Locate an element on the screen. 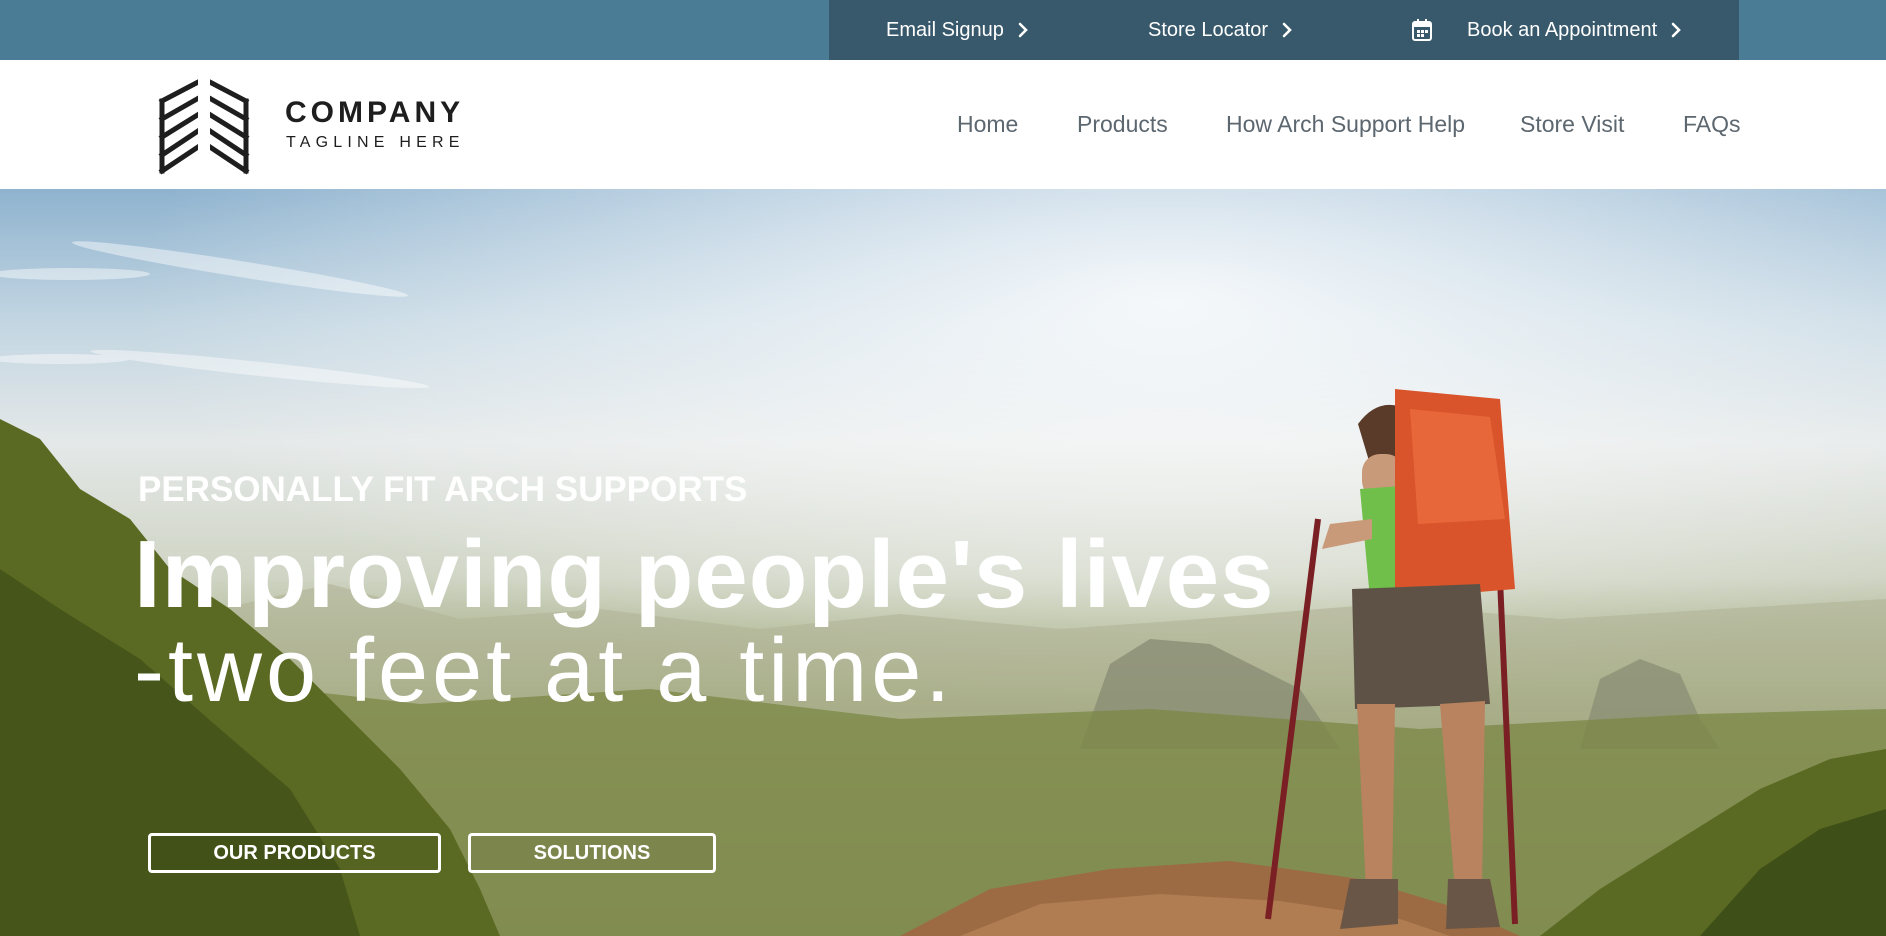 This screenshot has width=1886, height=936. nav-store-visit: Store Visit is located at coordinates (1572, 124).